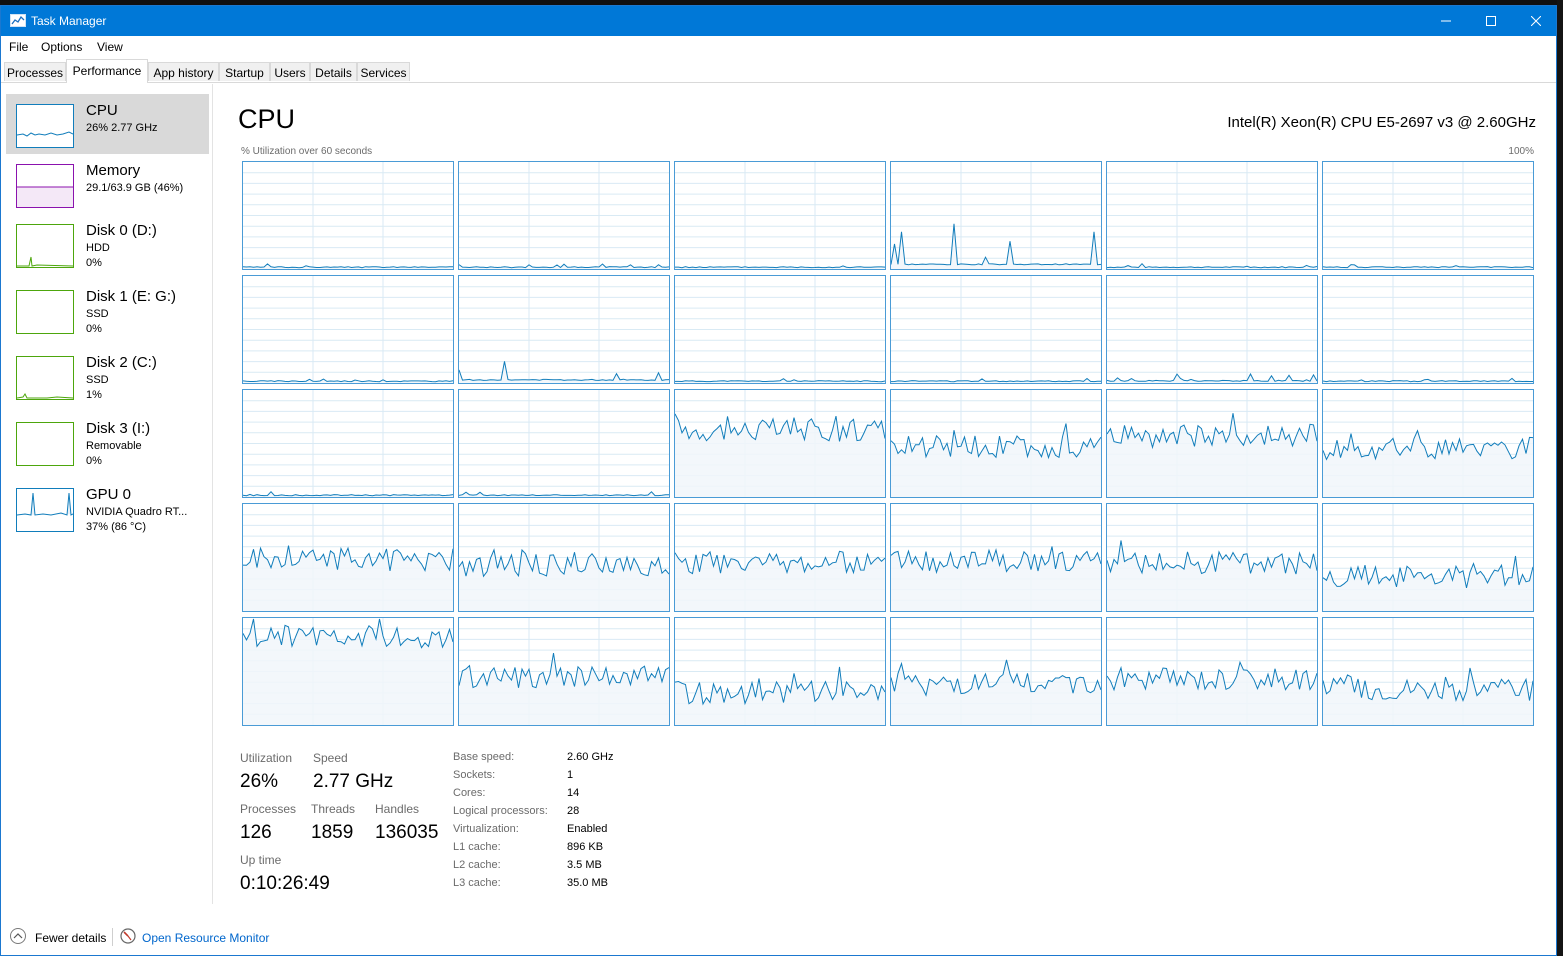  Describe the element at coordinates (332, 832) in the screenshot. I see `threads-value: 1859` at that location.